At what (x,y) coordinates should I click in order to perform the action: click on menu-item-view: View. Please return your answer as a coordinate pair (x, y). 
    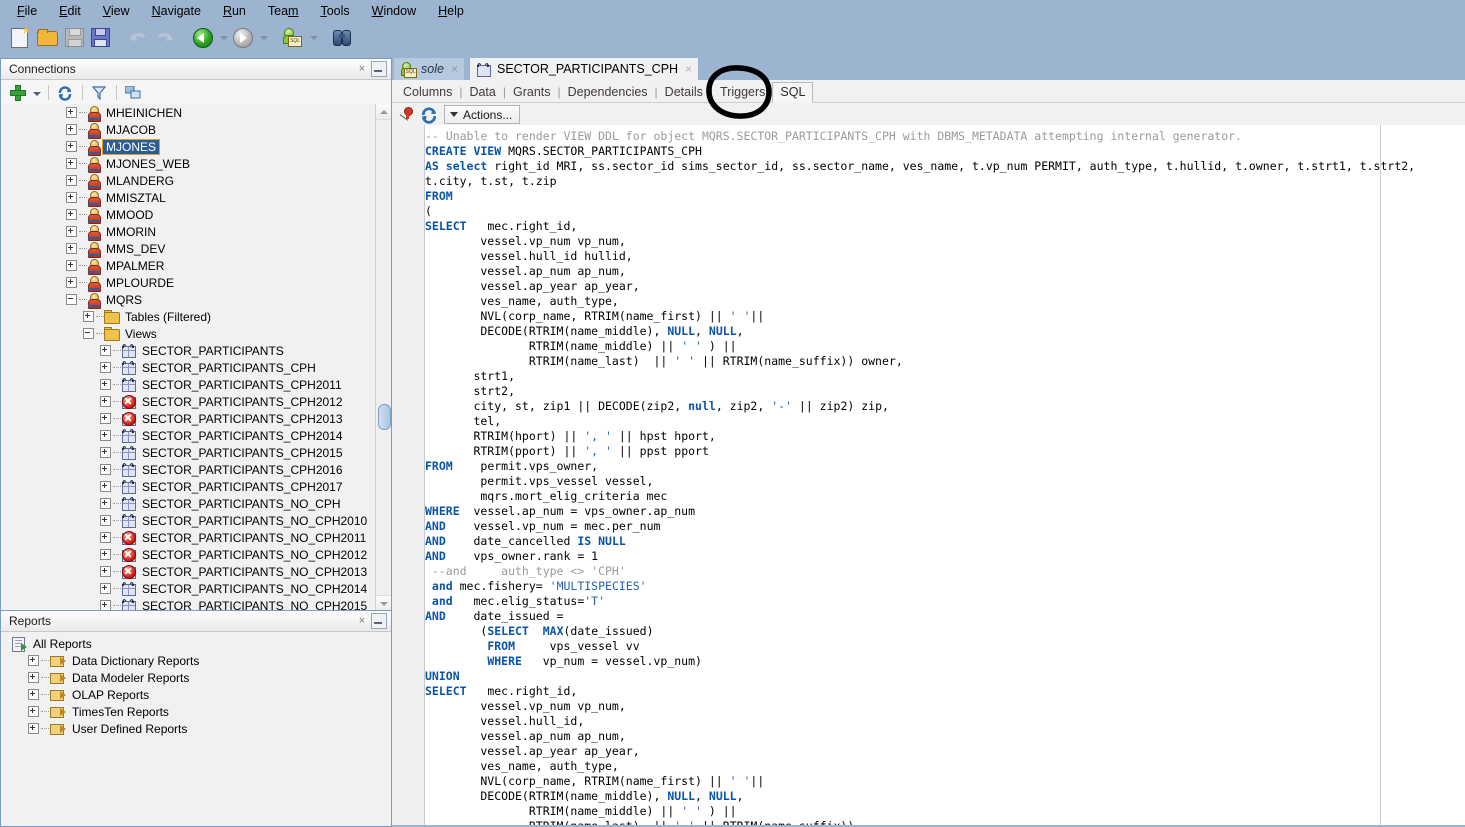
    Looking at the image, I should click on (116, 11).